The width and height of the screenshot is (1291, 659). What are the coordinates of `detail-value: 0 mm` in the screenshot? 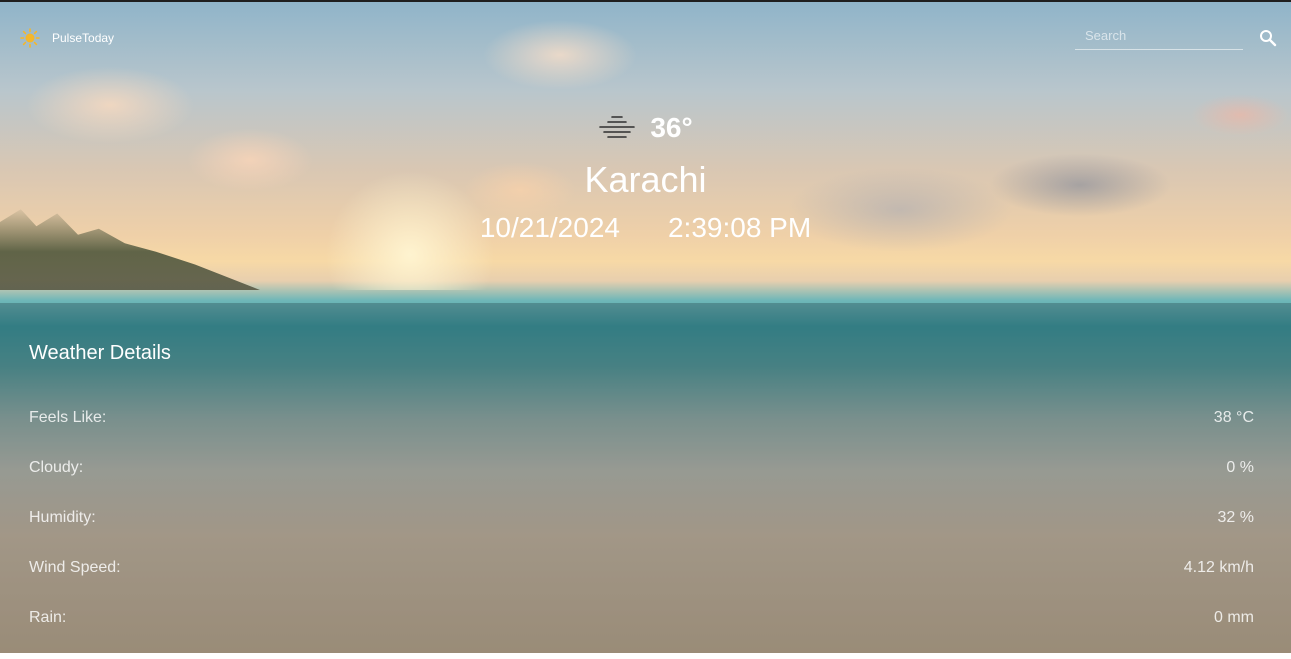 It's located at (1234, 617).